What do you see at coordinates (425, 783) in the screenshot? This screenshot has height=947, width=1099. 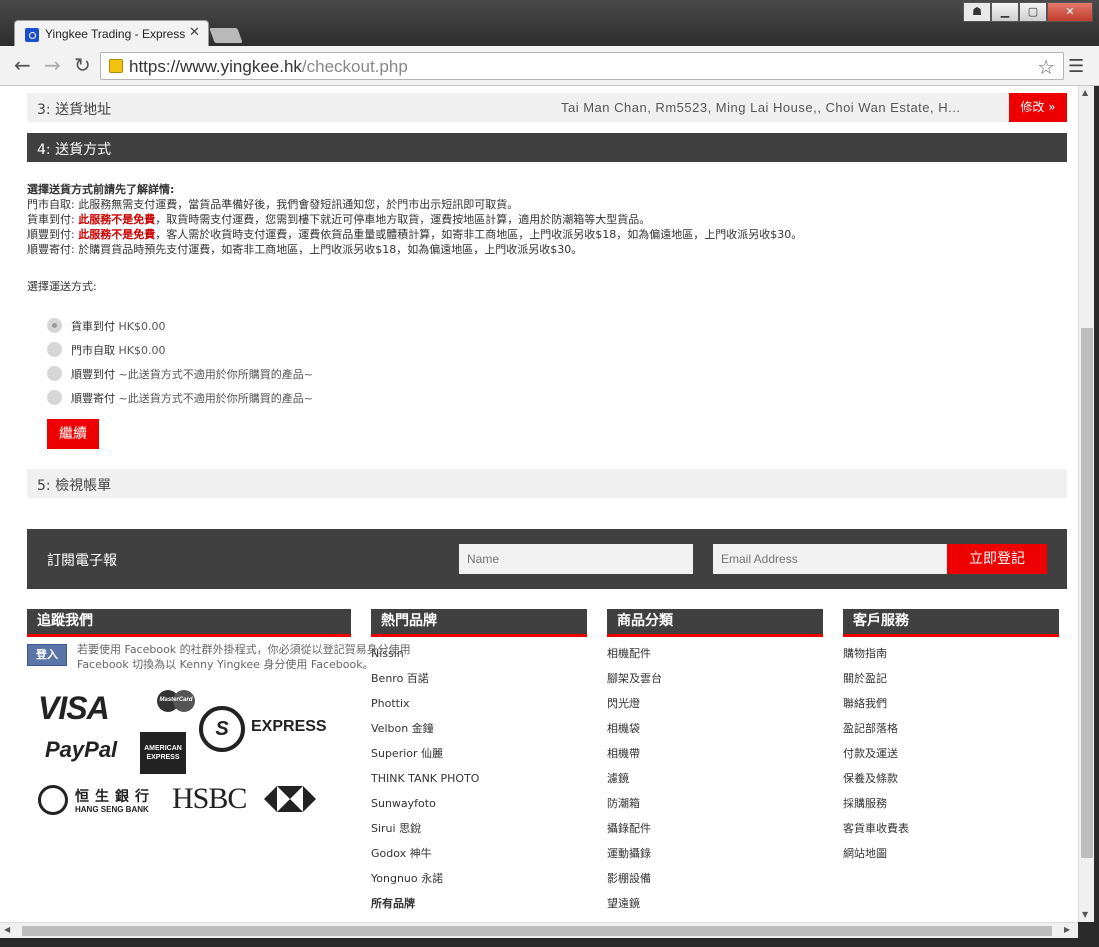 I see `list-item: THINK TANK PHOTO` at bounding box center [425, 783].